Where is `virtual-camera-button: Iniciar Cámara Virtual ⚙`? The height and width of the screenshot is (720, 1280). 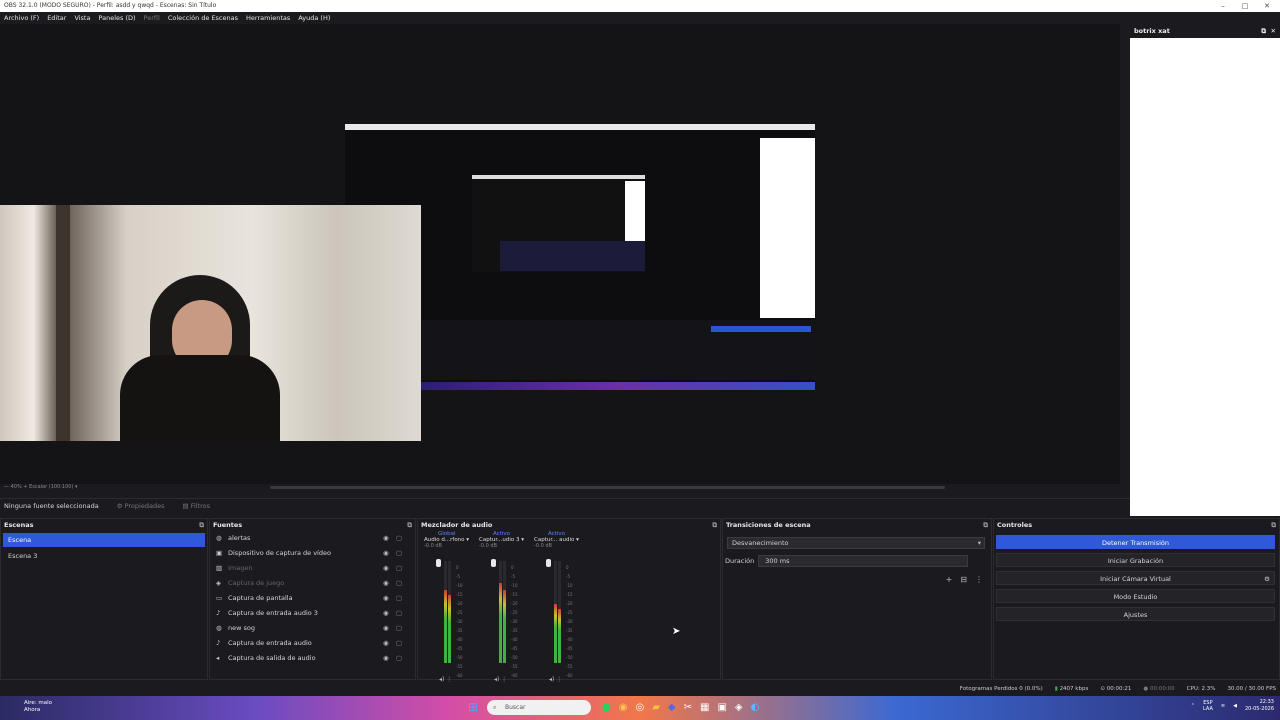 virtual-camera-button: Iniciar Cámara Virtual ⚙ is located at coordinates (1135, 578).